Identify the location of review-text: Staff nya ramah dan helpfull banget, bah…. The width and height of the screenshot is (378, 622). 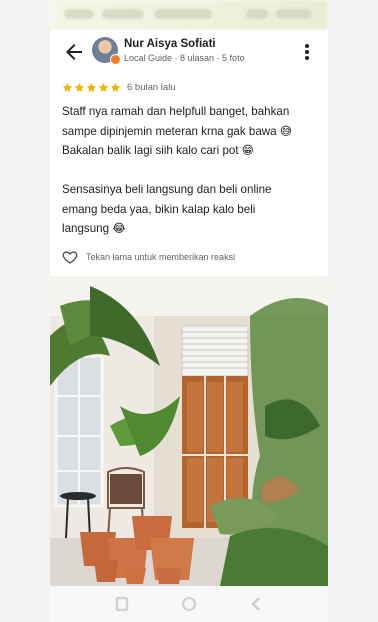
(177, 170).